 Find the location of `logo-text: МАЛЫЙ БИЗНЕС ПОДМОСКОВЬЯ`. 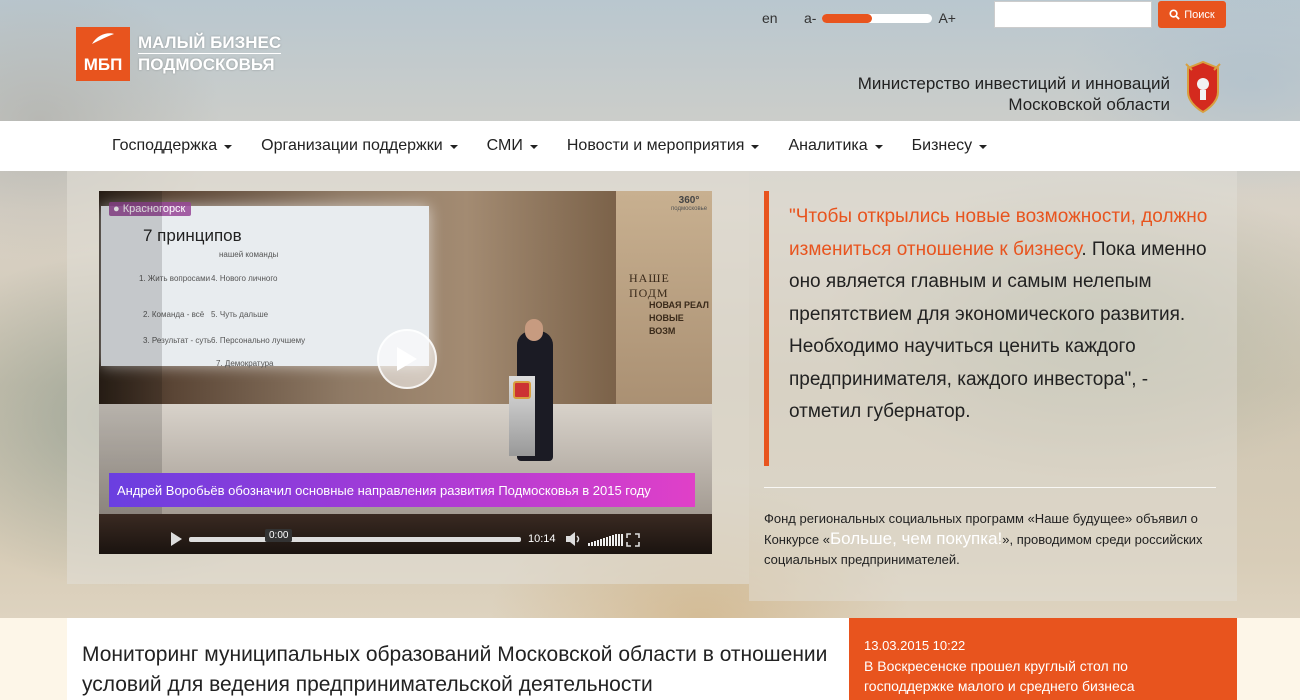

logo-text: МАЛЫЙ БИЗНЕС ПОДМОСКОВЬЯ is located at coordinates (210, 54).